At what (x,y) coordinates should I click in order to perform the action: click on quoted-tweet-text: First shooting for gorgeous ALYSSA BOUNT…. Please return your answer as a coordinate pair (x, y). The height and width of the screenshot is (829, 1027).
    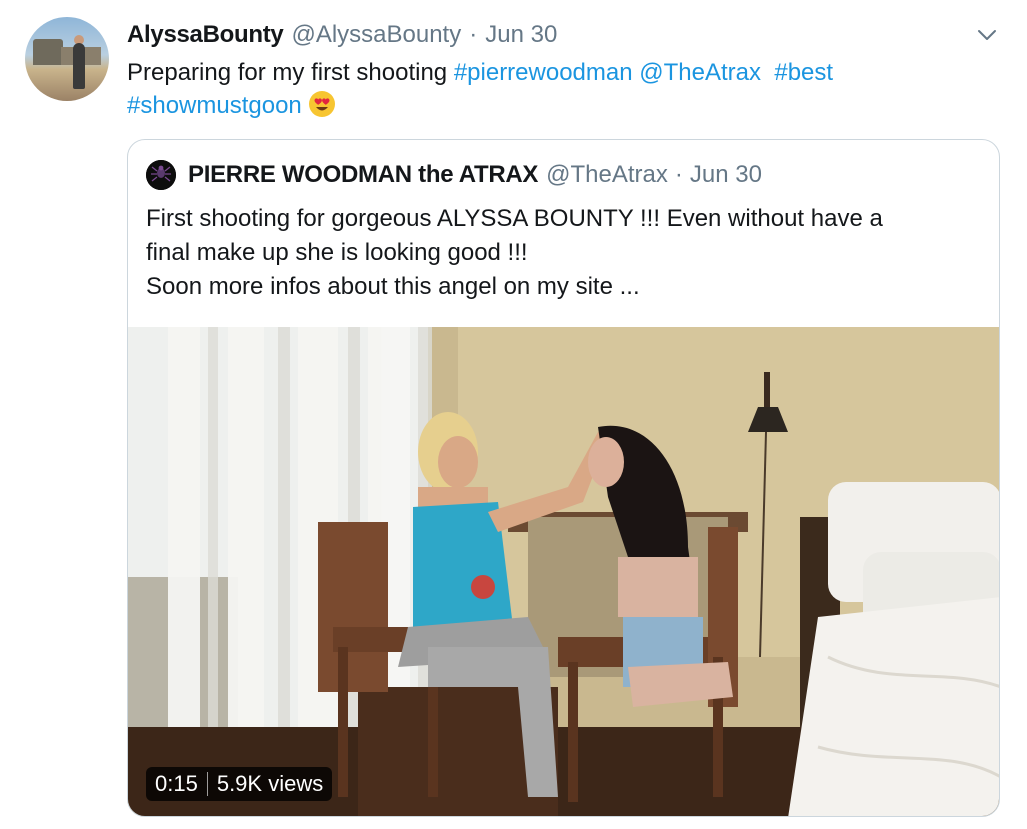
    Looking at the image, I should click on (566, 253).